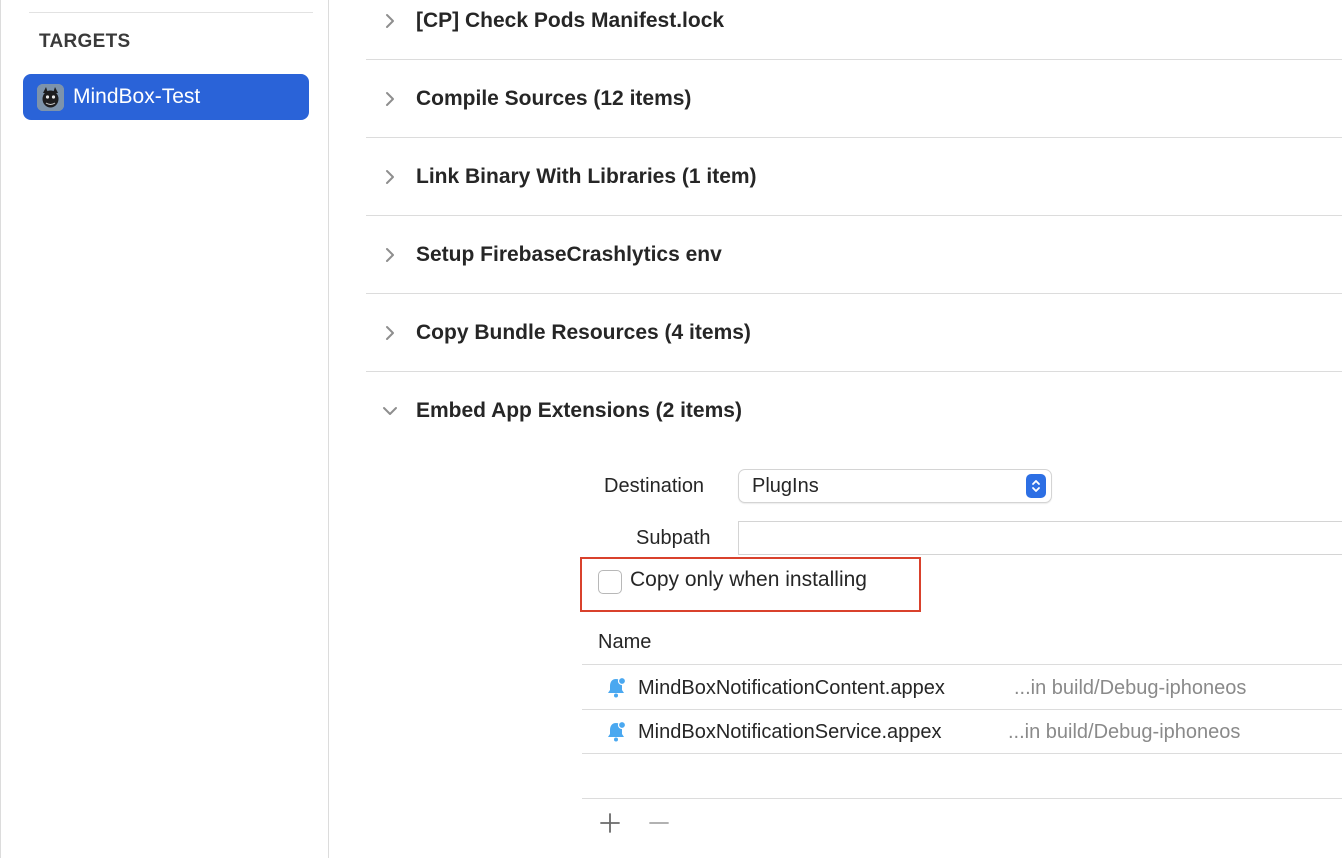 The image size is (1342, 858). Describe the element at coordinates (1036, 486) in the screenshot. I see `chevron-up-down-icon` at that location.